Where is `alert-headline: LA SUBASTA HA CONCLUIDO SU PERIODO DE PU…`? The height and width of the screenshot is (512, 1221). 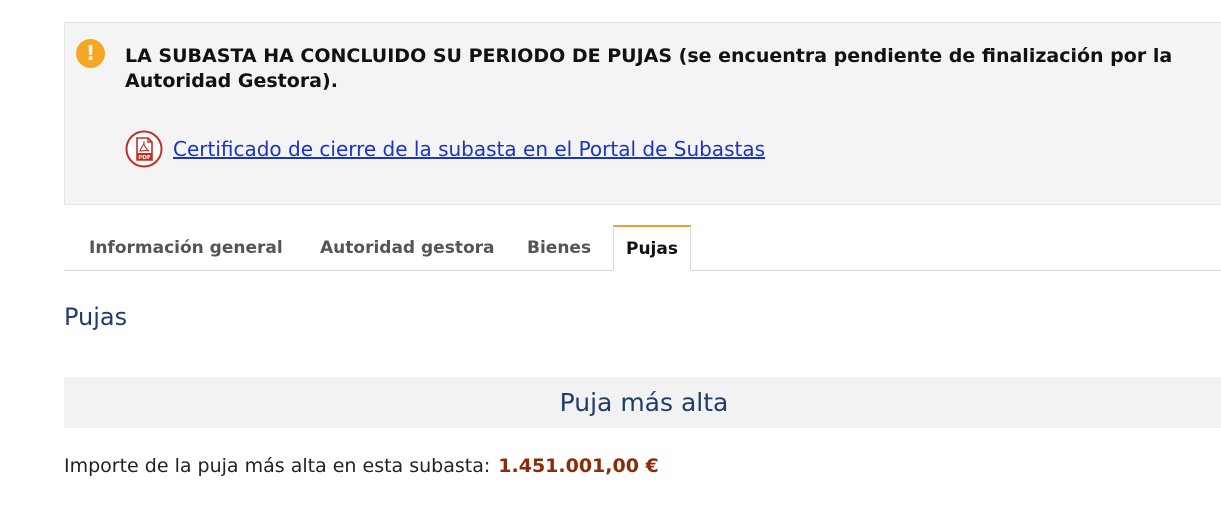 alert-headline: LA SUBASTA HA CONCLUIDO SU PERIODO DE PU… is located at coordinates (649, 68).